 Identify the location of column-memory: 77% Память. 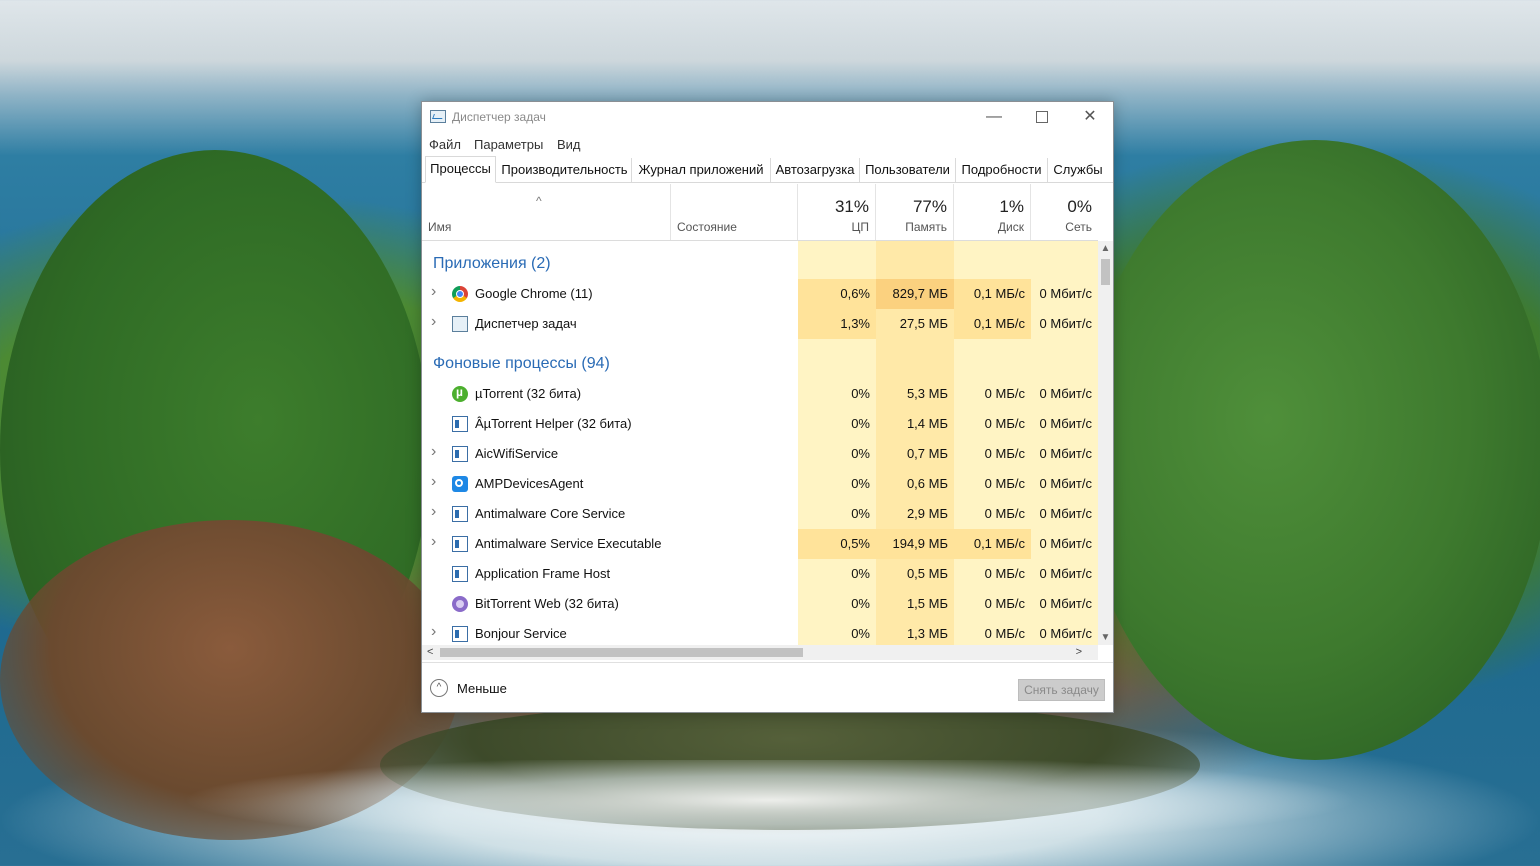
(915, 212).